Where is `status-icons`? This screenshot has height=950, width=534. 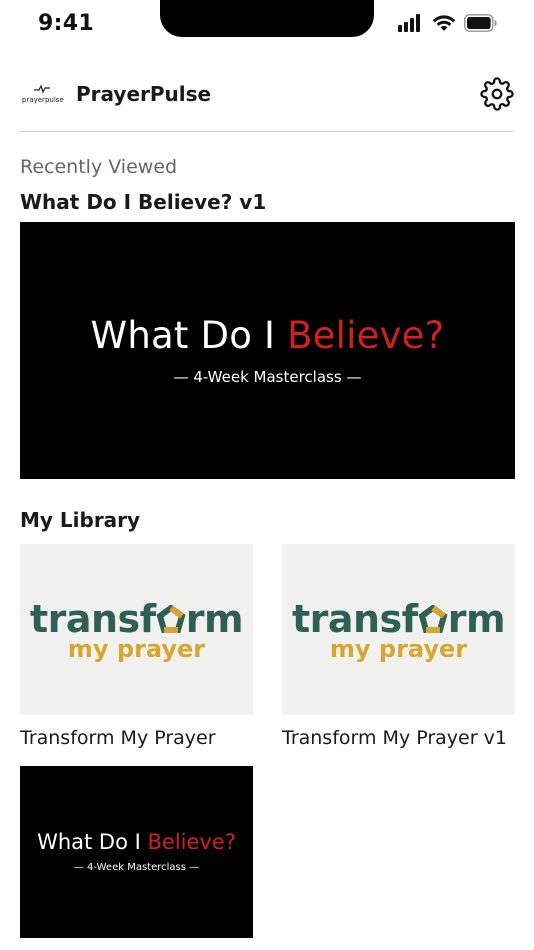
status-icons is located at coordinates (448, 23).